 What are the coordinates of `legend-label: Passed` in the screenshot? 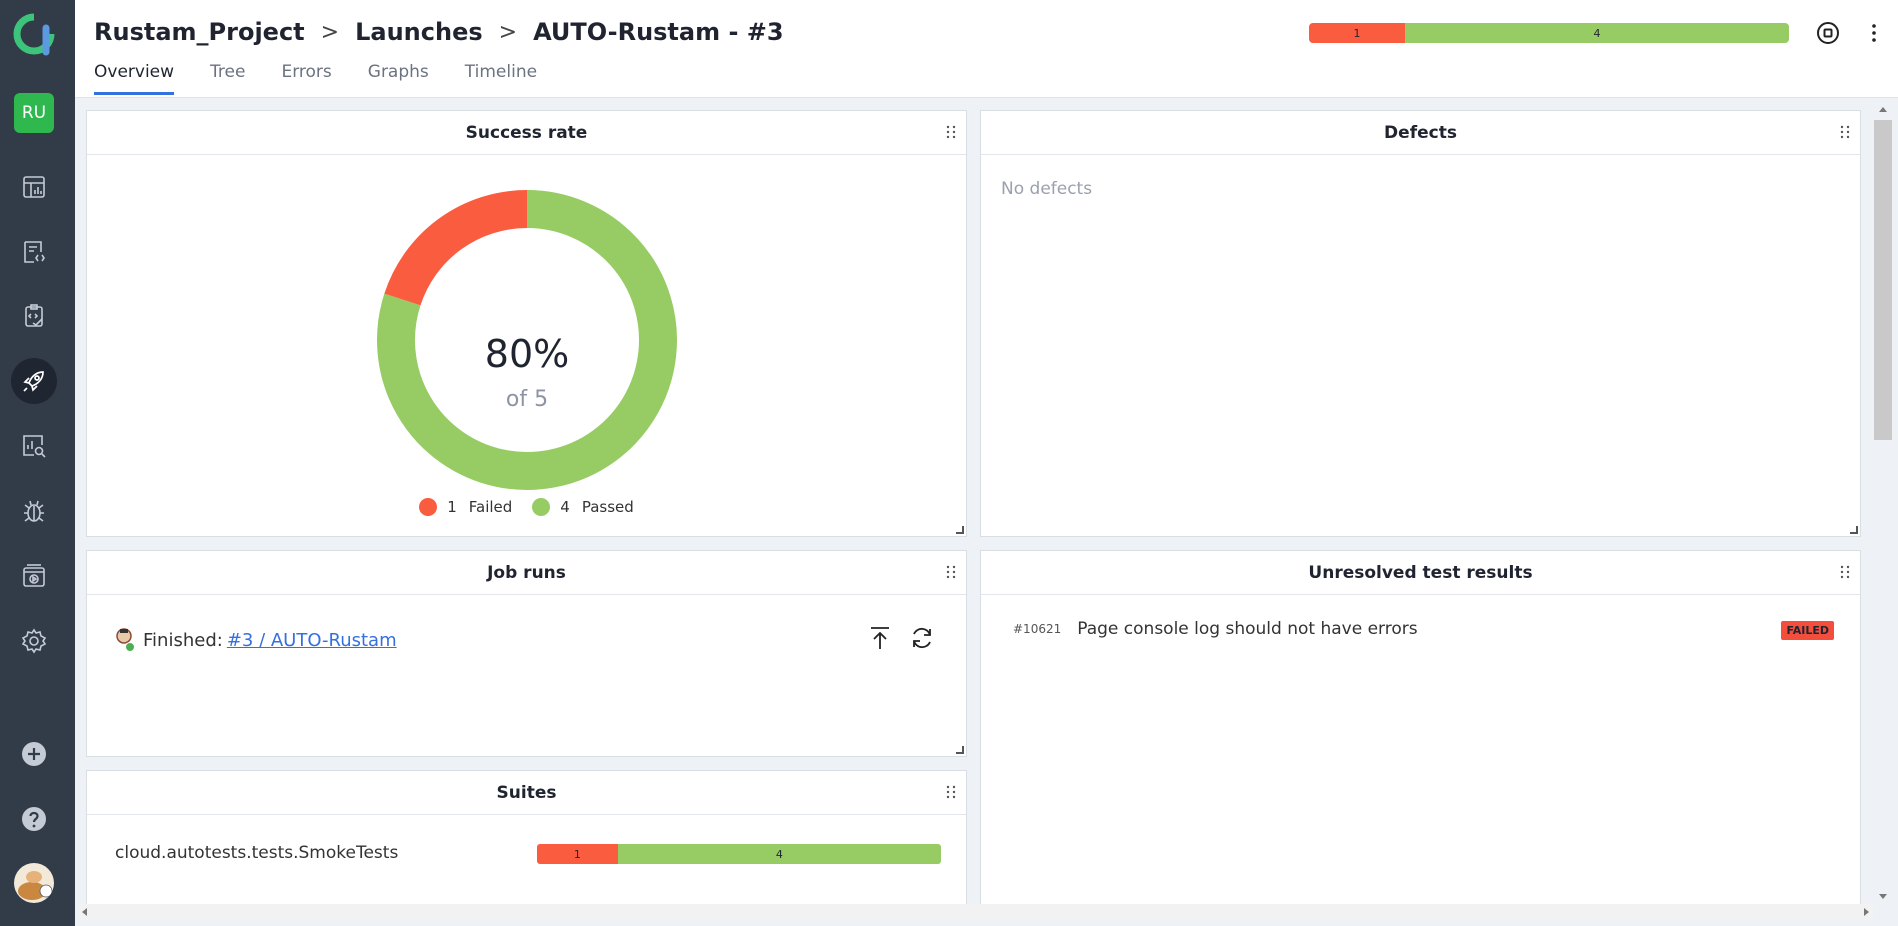 It's located at (607, 507).